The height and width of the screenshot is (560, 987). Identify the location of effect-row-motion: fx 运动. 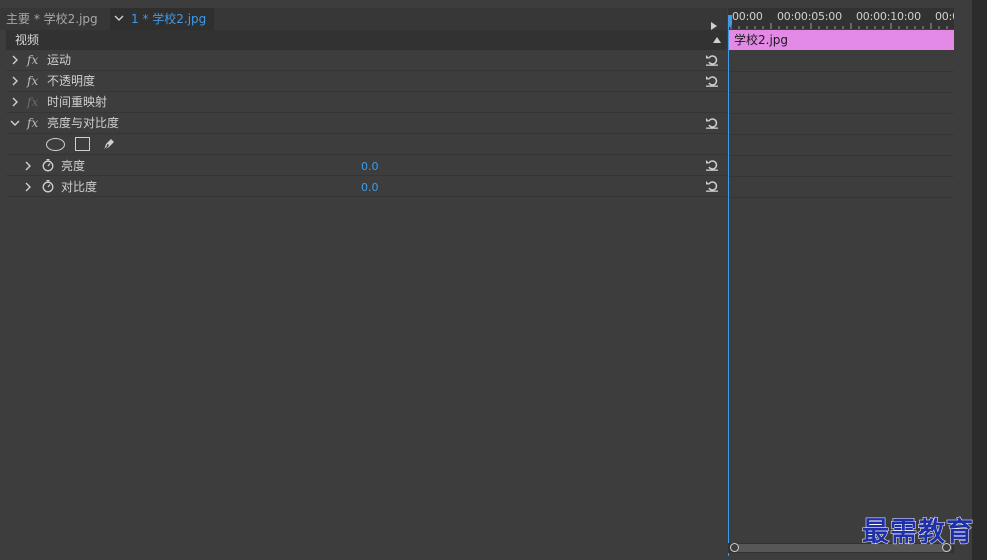
(366, 60).